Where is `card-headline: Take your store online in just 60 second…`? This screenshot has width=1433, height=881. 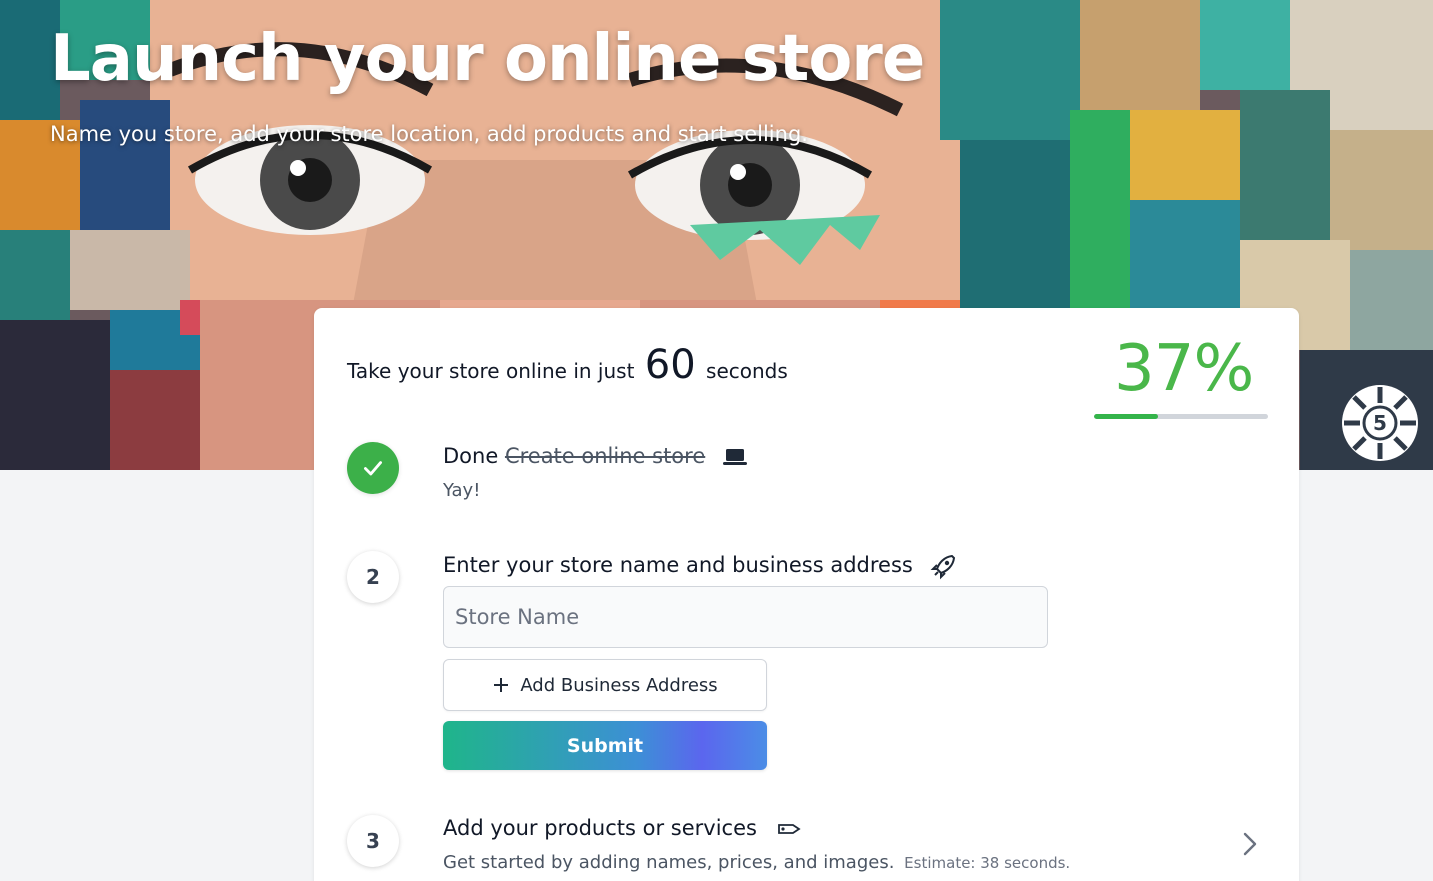 card-headline: Take your store online in just 60 second… is located at coordinates (567, 365).